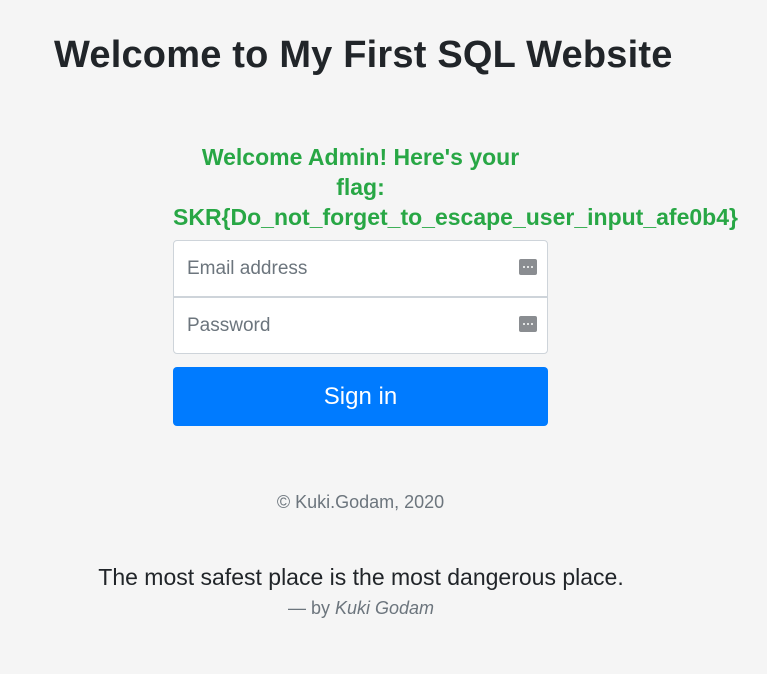 The height and width of the screenshot is (674, 767). What do you see at coordinates (360, 157) in the screenshot?
I see `welcome-message-line: Welcome Admin! Here's your` at bounding box center [360, 157].